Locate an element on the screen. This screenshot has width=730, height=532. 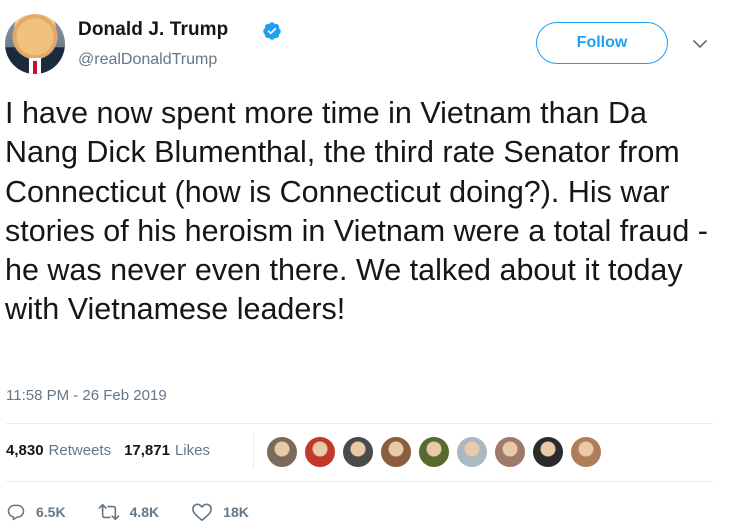
retweet-count: 4.8K is located at coordinates (144, 512).